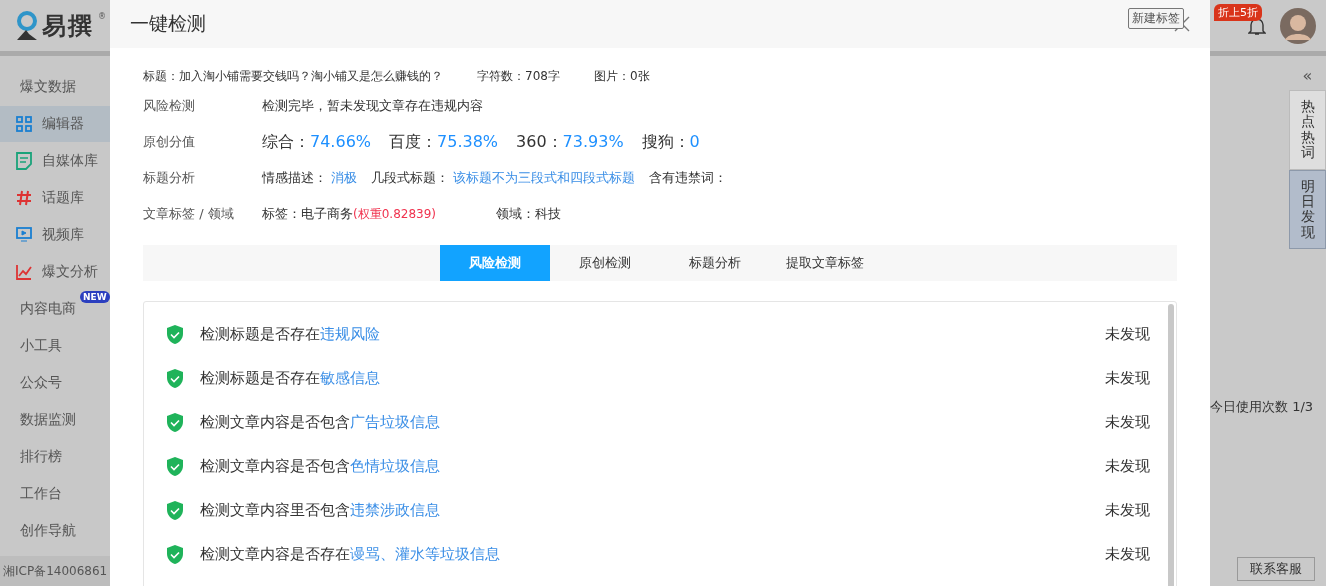 This screenshot has width=1326, height=586. I want to click on sidebar-item: 自媒体库, so click(55, 161).